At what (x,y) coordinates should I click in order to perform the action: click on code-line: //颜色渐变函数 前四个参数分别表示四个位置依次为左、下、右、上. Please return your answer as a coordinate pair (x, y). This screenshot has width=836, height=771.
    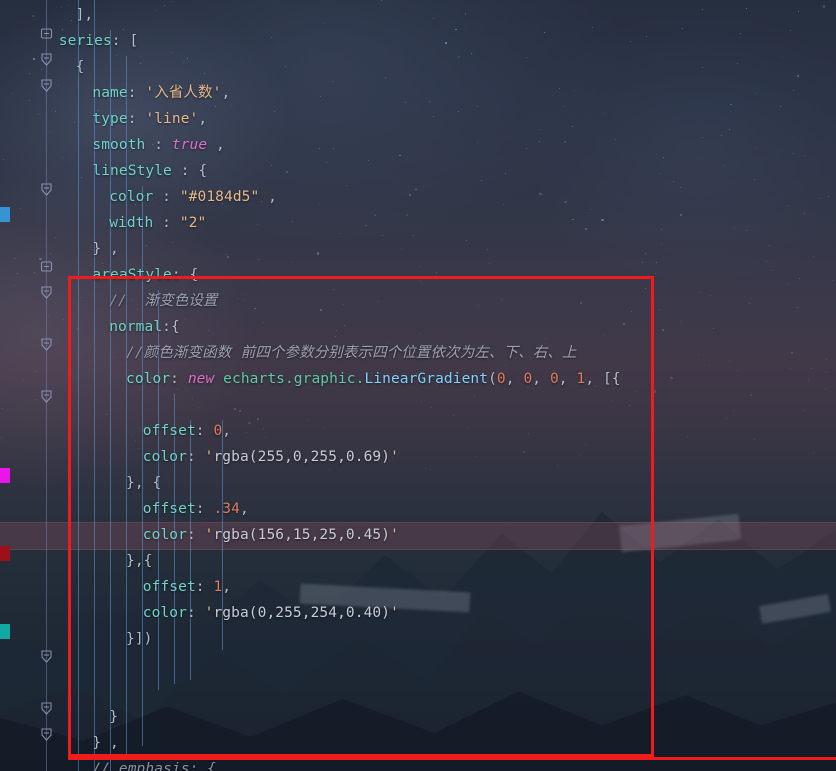
    Looking at the image, I should click on (288, 353).